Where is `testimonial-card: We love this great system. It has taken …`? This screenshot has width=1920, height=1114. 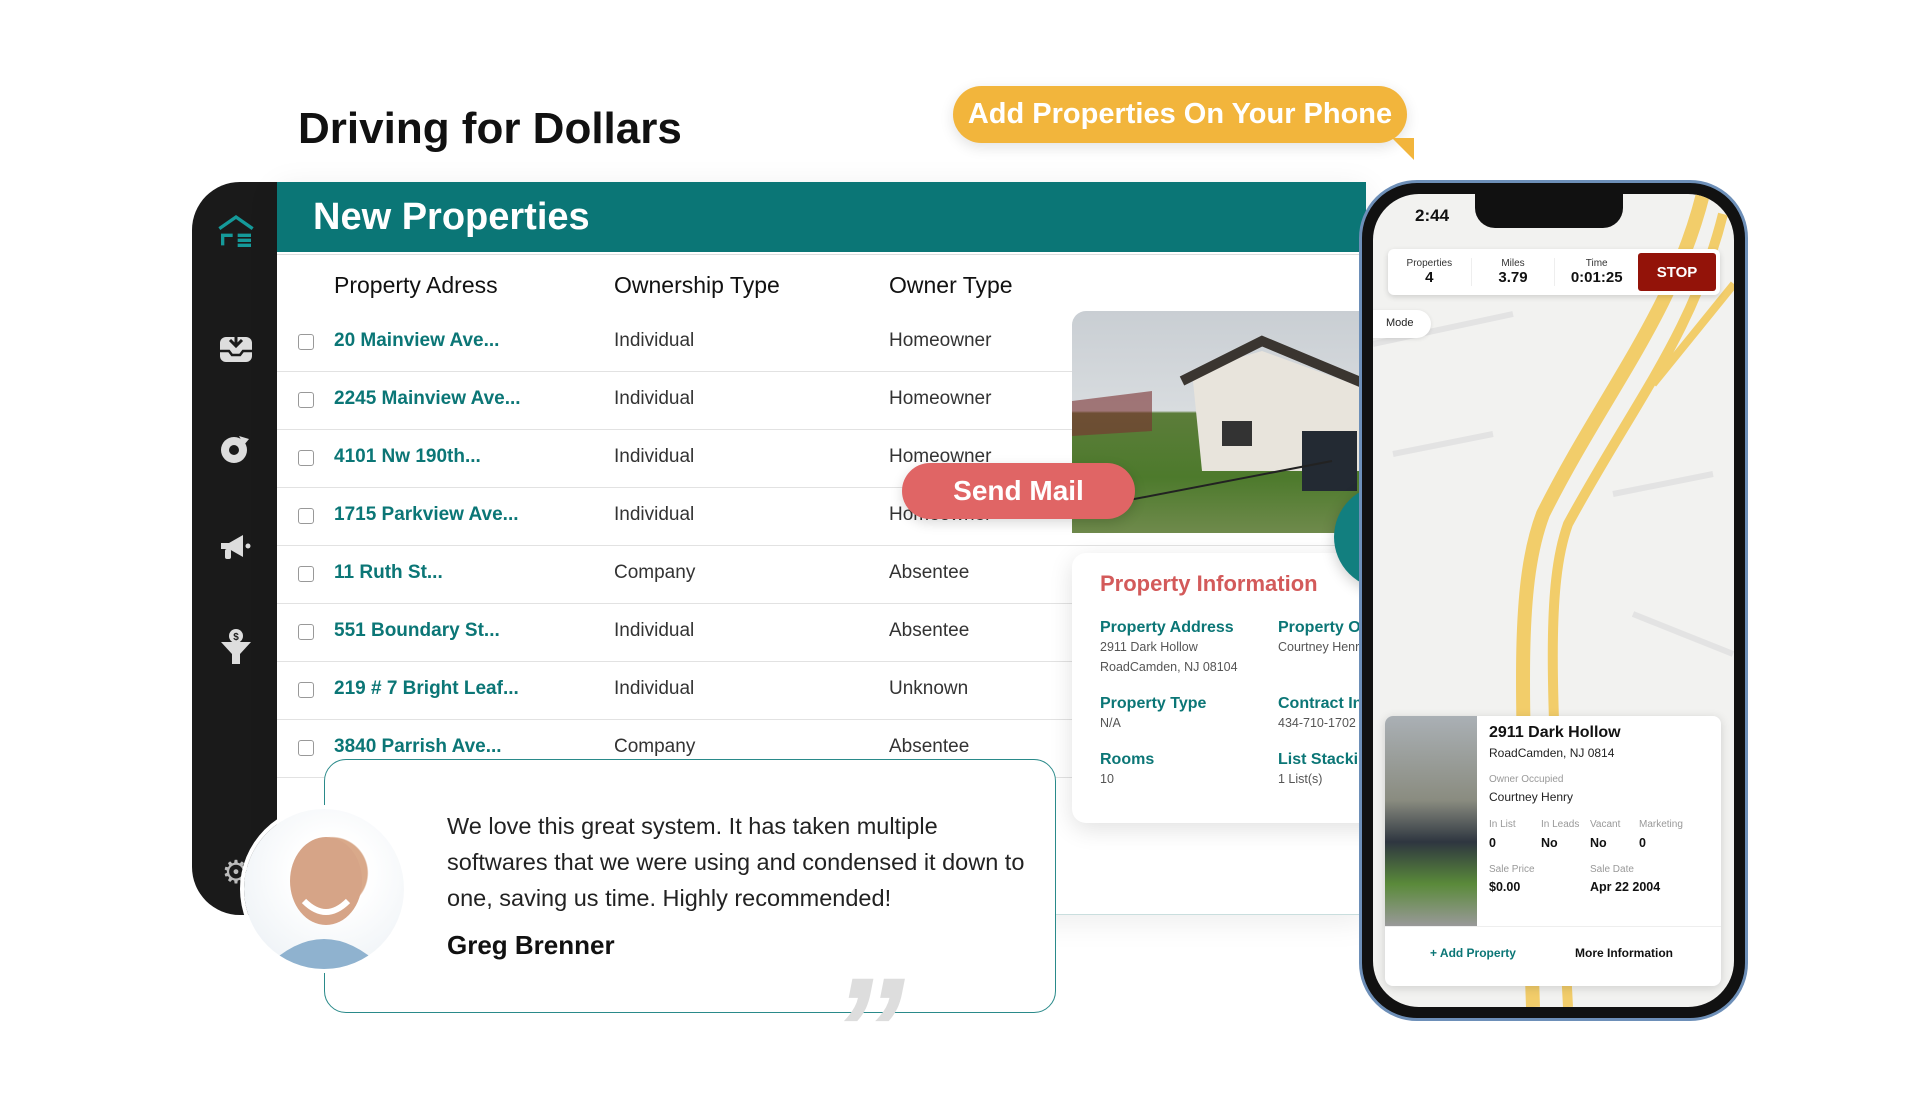
testimonial-card: We love this great system. It has taken … is located at coordinates (690, 886).